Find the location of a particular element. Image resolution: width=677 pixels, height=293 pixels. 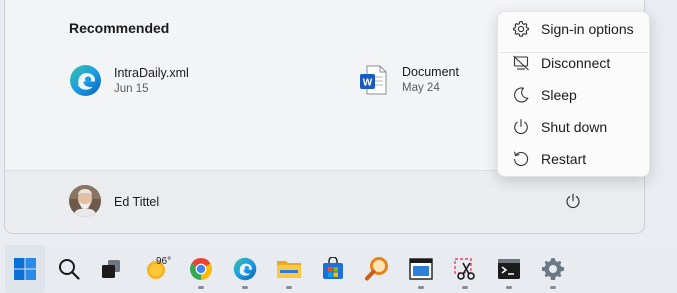

menu-item-label: Shut down is located at coordinates (574, 127).